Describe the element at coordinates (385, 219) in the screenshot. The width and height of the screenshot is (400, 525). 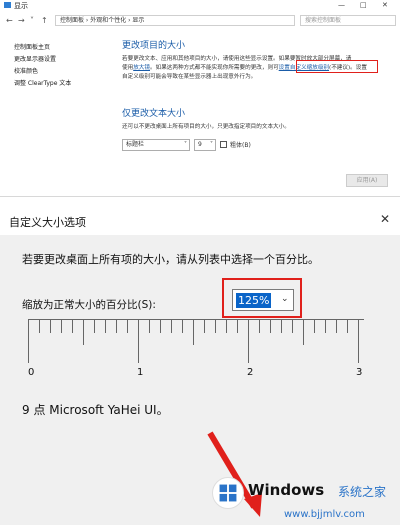
I see `dialog-close-button: ✕` at that location.